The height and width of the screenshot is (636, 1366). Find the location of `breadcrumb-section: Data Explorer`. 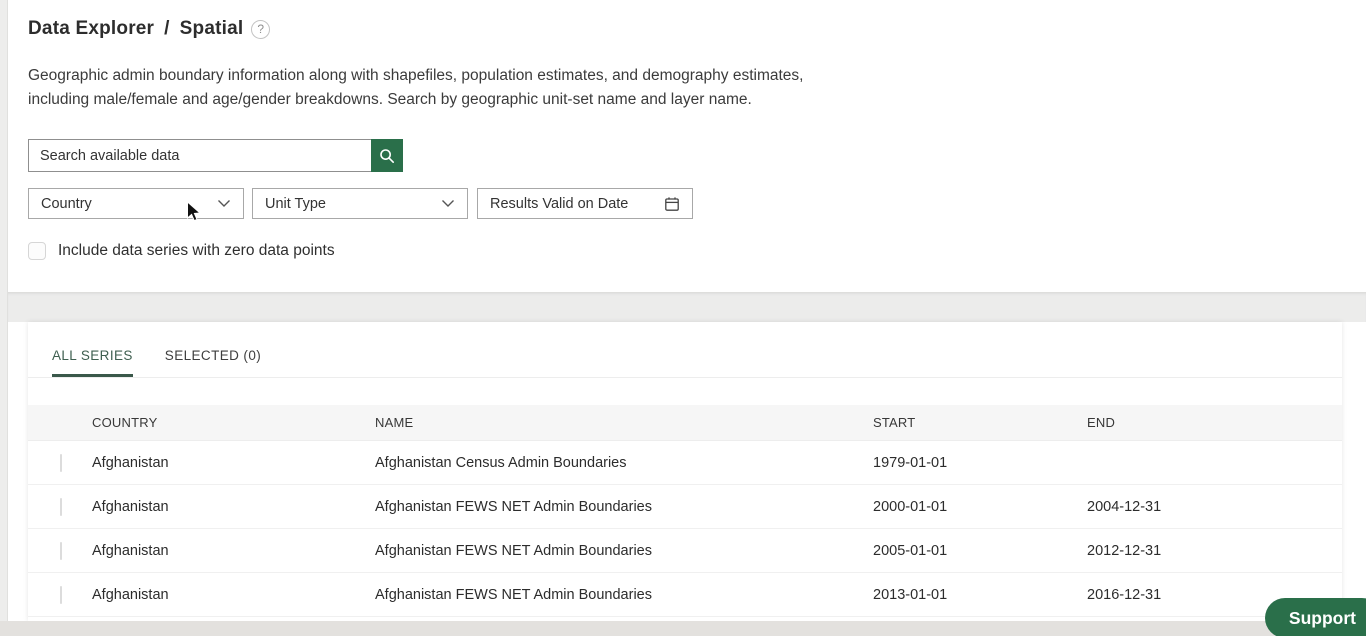

breadcrumb-section: Data Explorer is located at coordinates (91, 29).